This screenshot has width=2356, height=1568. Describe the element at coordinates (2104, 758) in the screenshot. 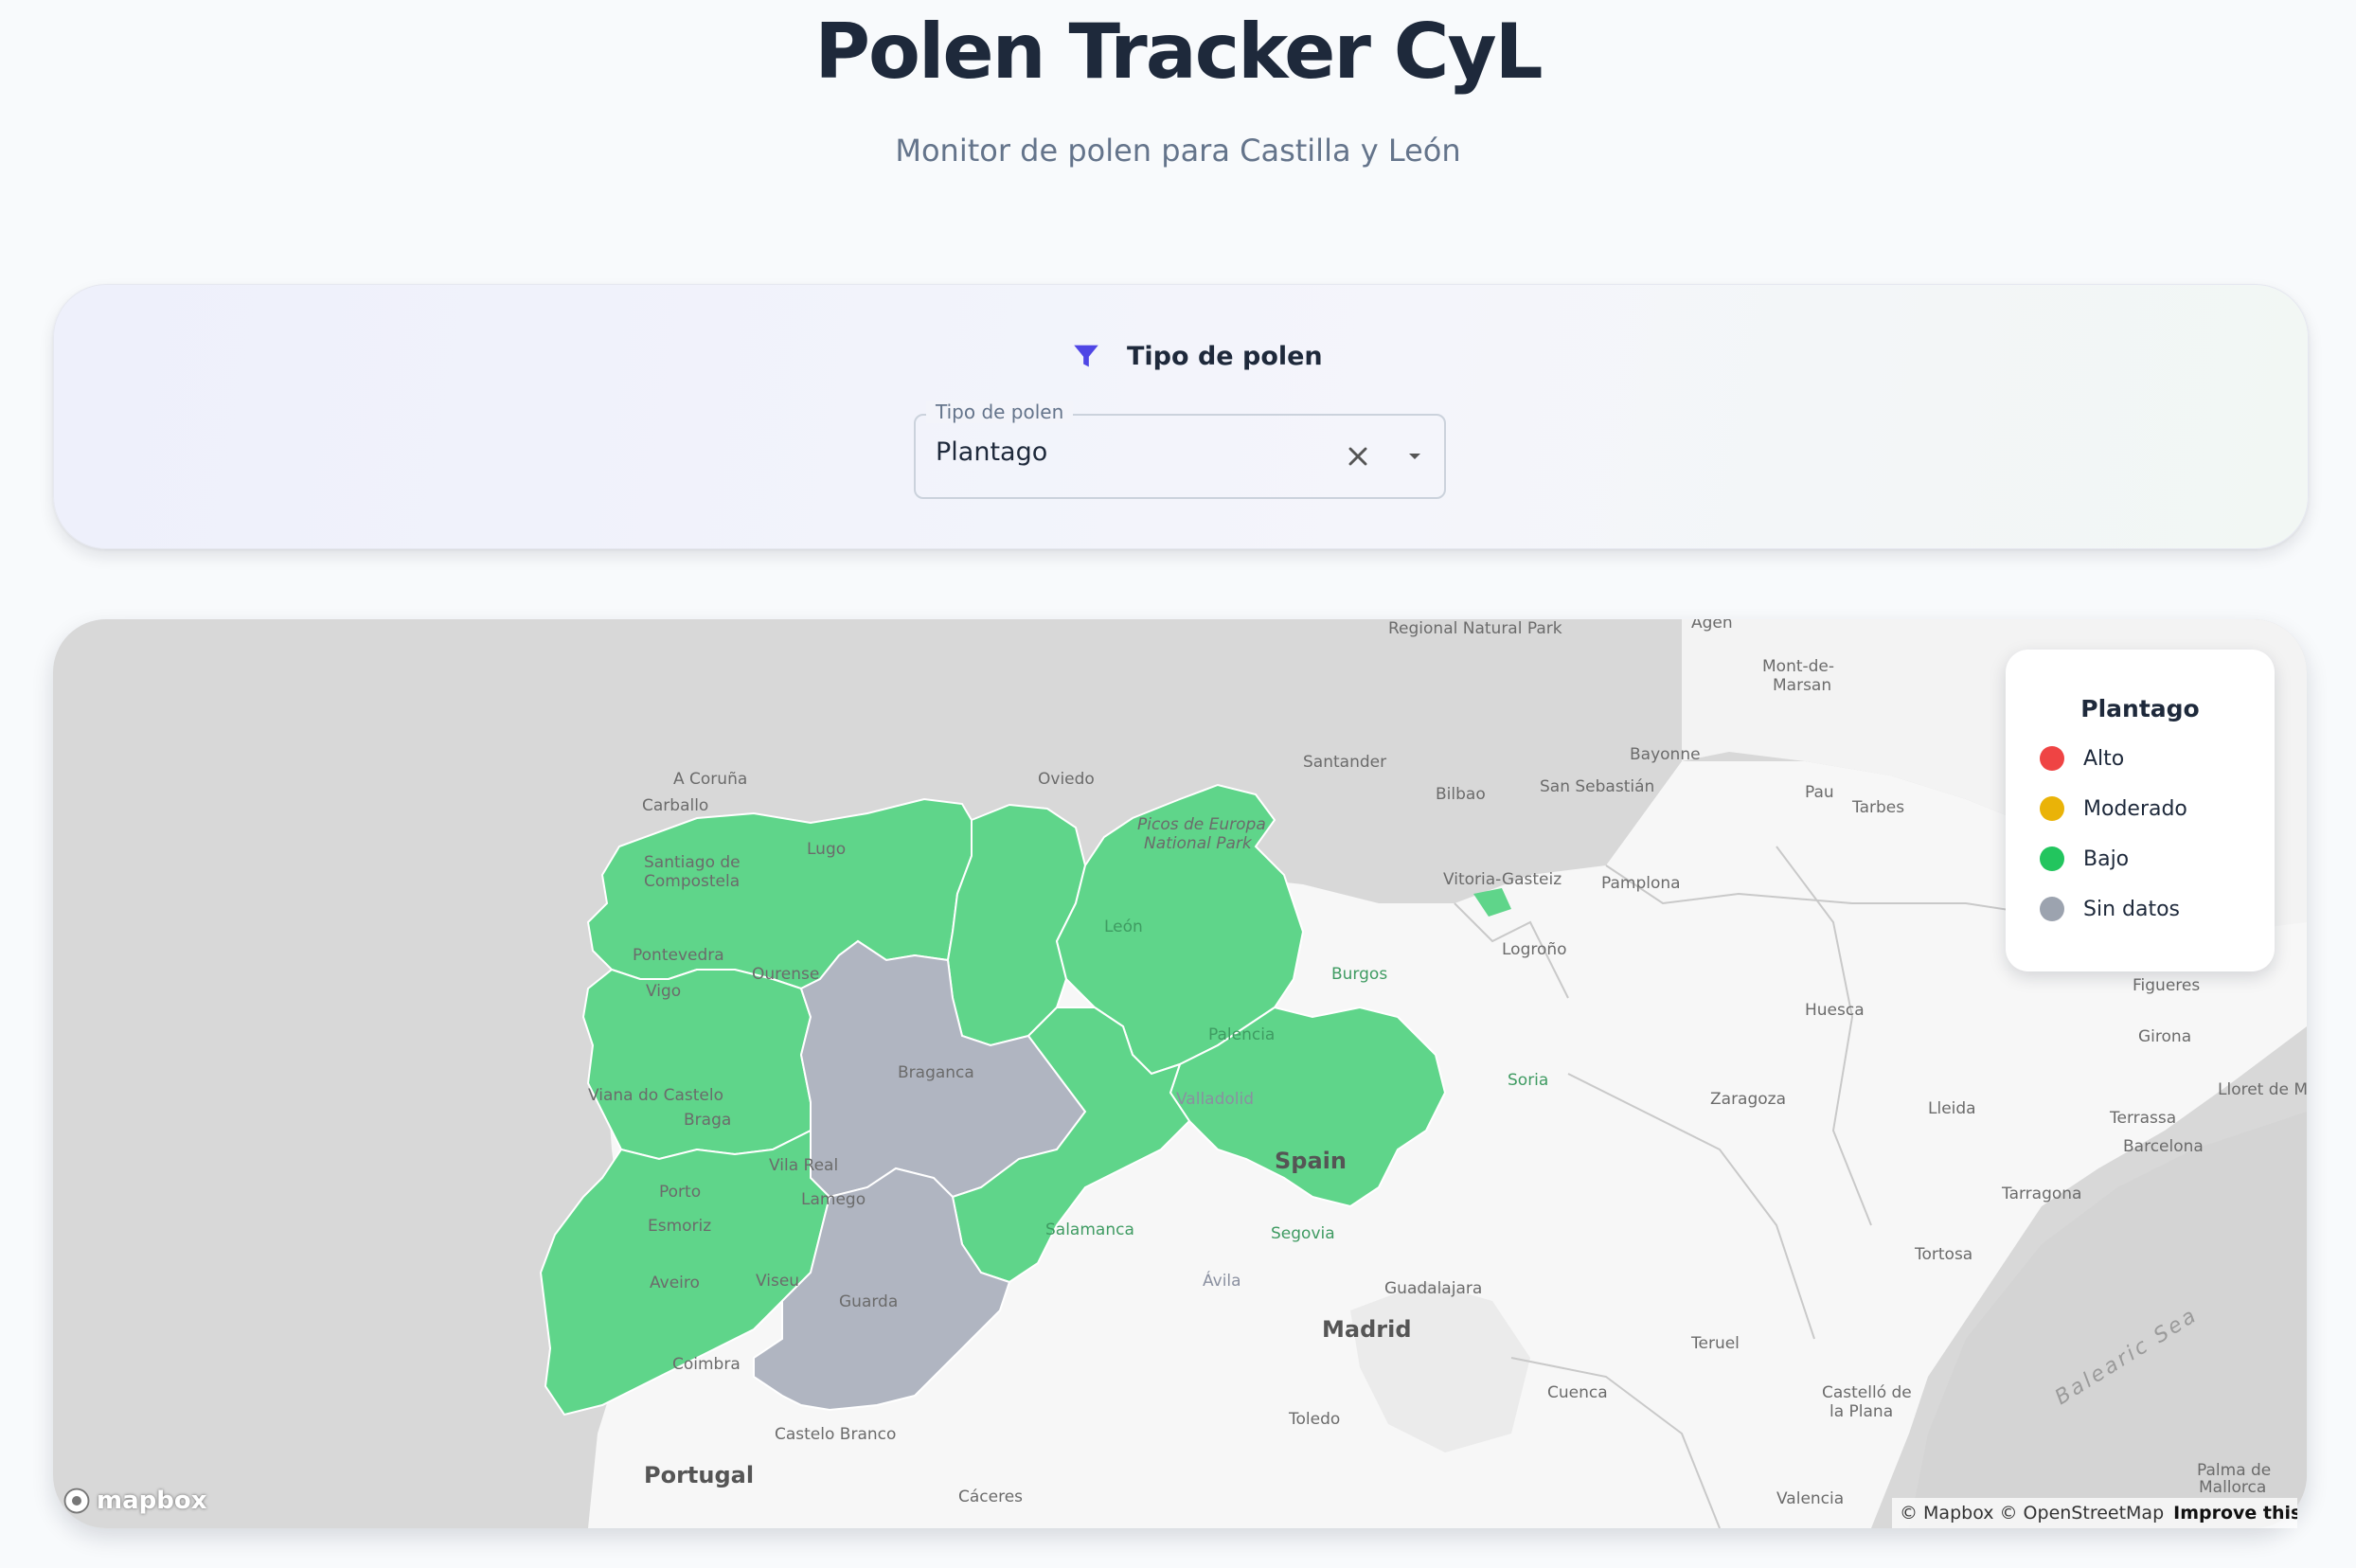

I see `legend-label: Alto` at that location.